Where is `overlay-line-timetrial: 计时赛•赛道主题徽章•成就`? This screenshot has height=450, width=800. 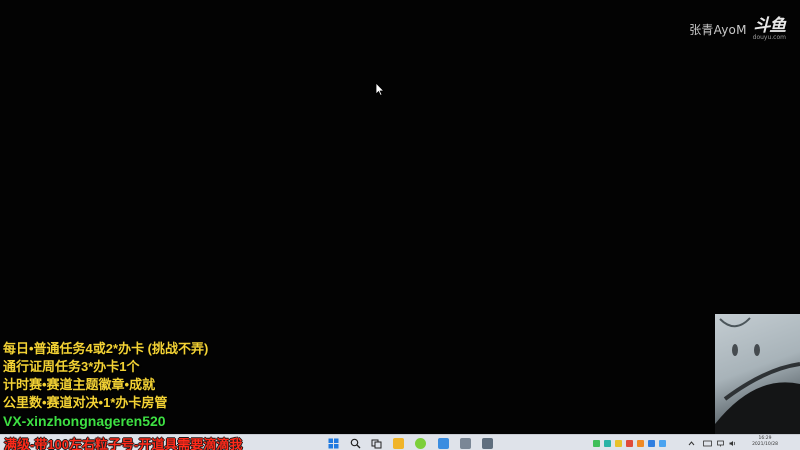 overlay-line-timetrial: 计时赛•赛道主题徽章•成就 is located at coordinates (79, 384).